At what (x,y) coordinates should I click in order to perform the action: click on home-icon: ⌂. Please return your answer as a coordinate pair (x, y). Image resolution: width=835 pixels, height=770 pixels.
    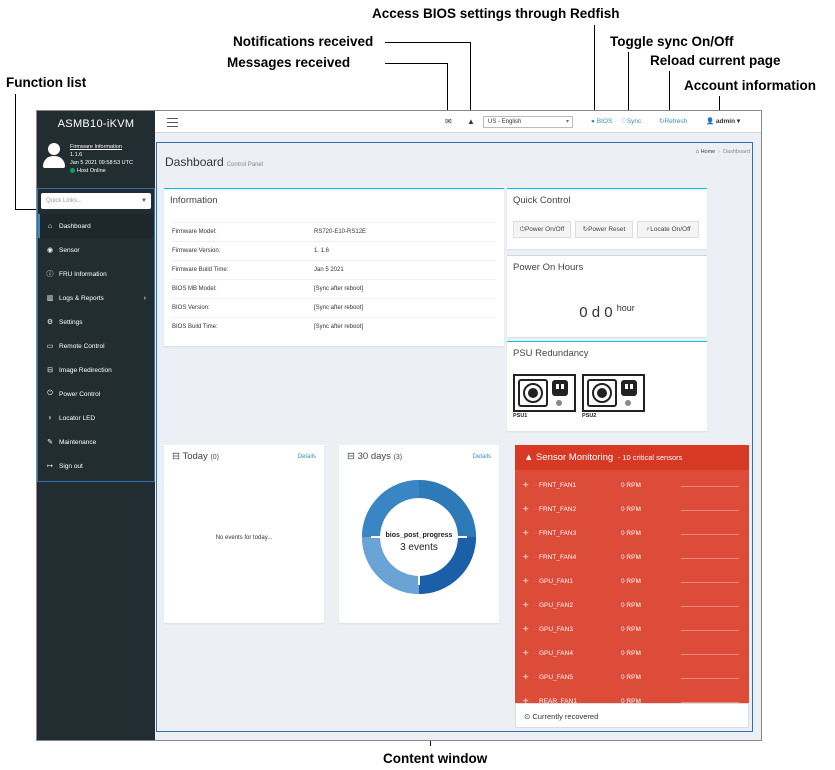
    Looking at the image, I should click on (50, 226).